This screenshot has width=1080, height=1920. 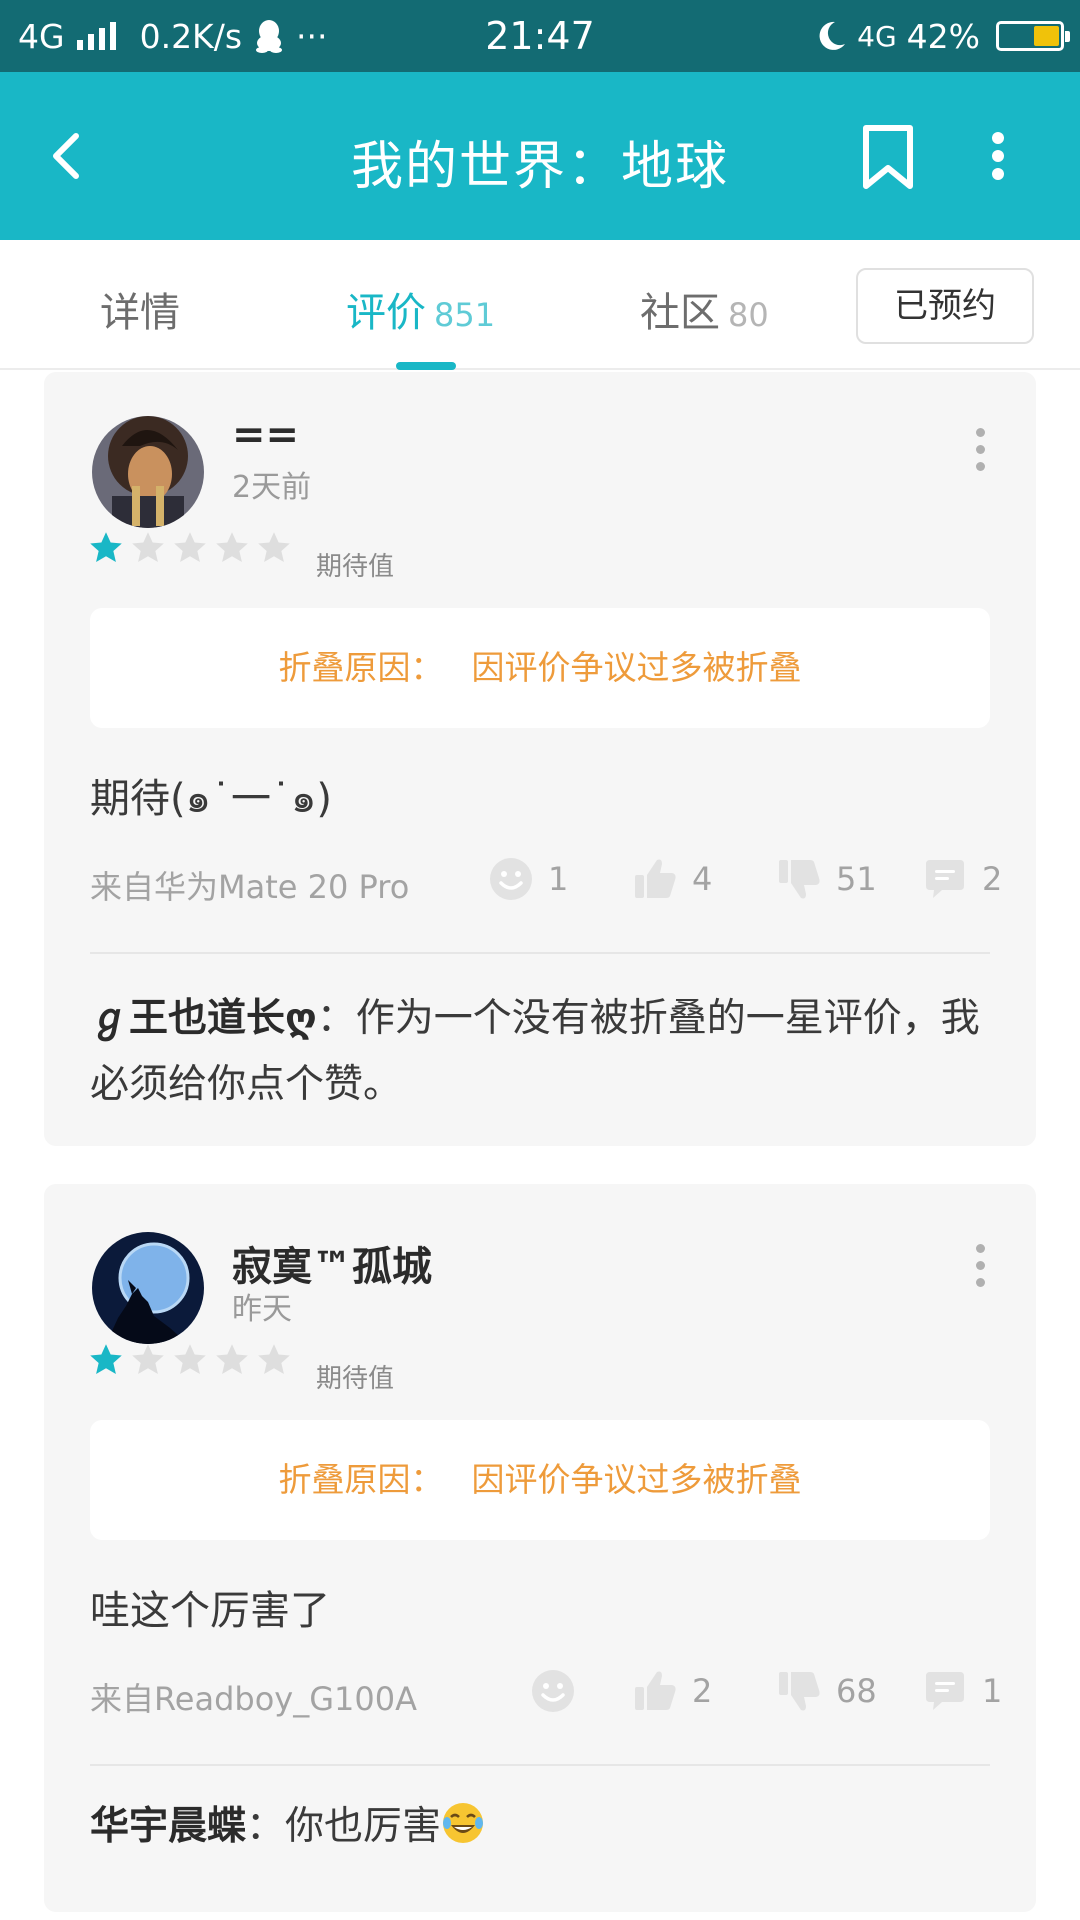 What do you see at coordinates (540, 36) in the screenshot?
I see `status-bar: 4G 0.2K/s ··· 21:47 4G 42%` at bounding box center [540, 36].